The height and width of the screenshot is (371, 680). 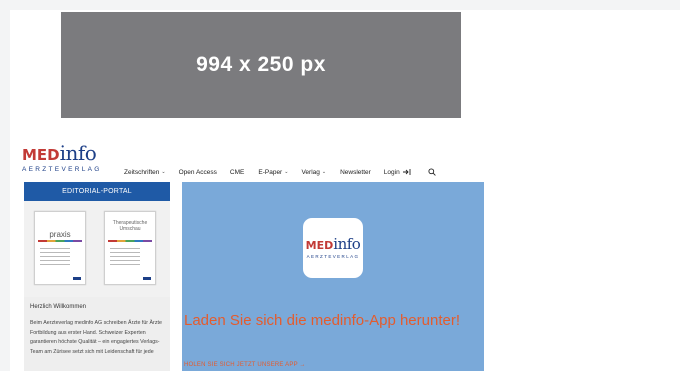 What do you see at coordinates (130, 226) in the screenshot?
I see `magazine-title: Therapeutische Umschau` at bounding box center [130, 226].